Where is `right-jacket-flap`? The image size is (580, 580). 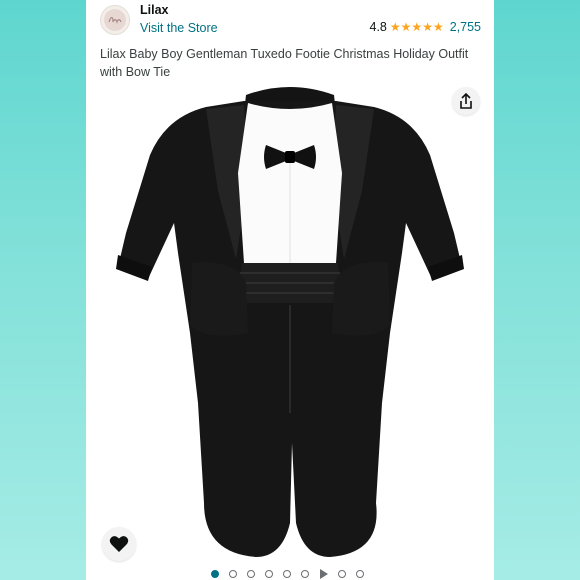 right-jacket-flap is located at coordinates (361, 299).